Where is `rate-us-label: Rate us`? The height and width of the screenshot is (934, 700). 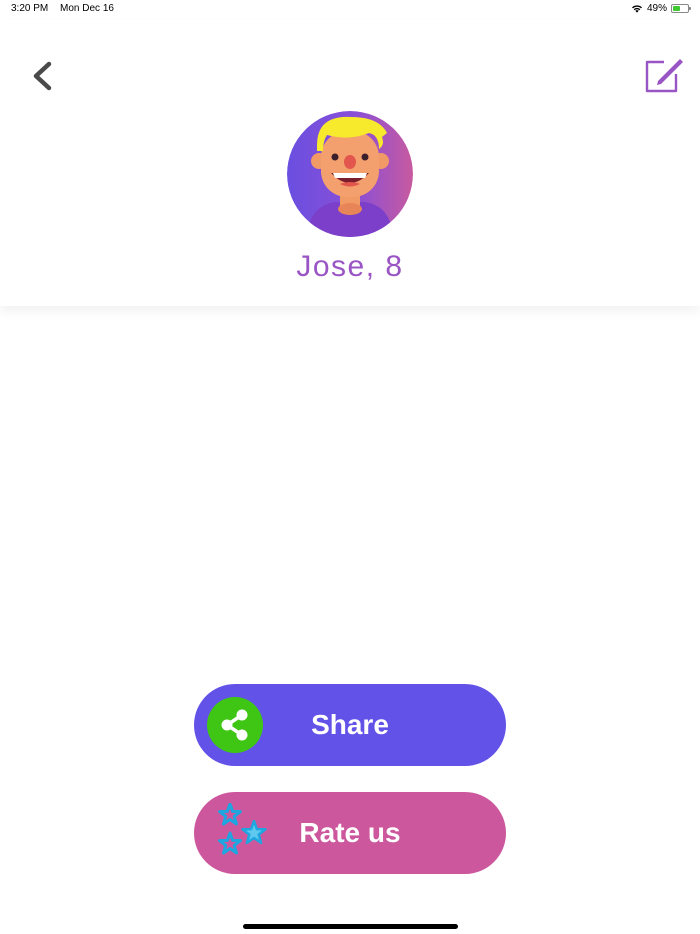 rate-us-label: Rate us is located at coordinates (350, 832).